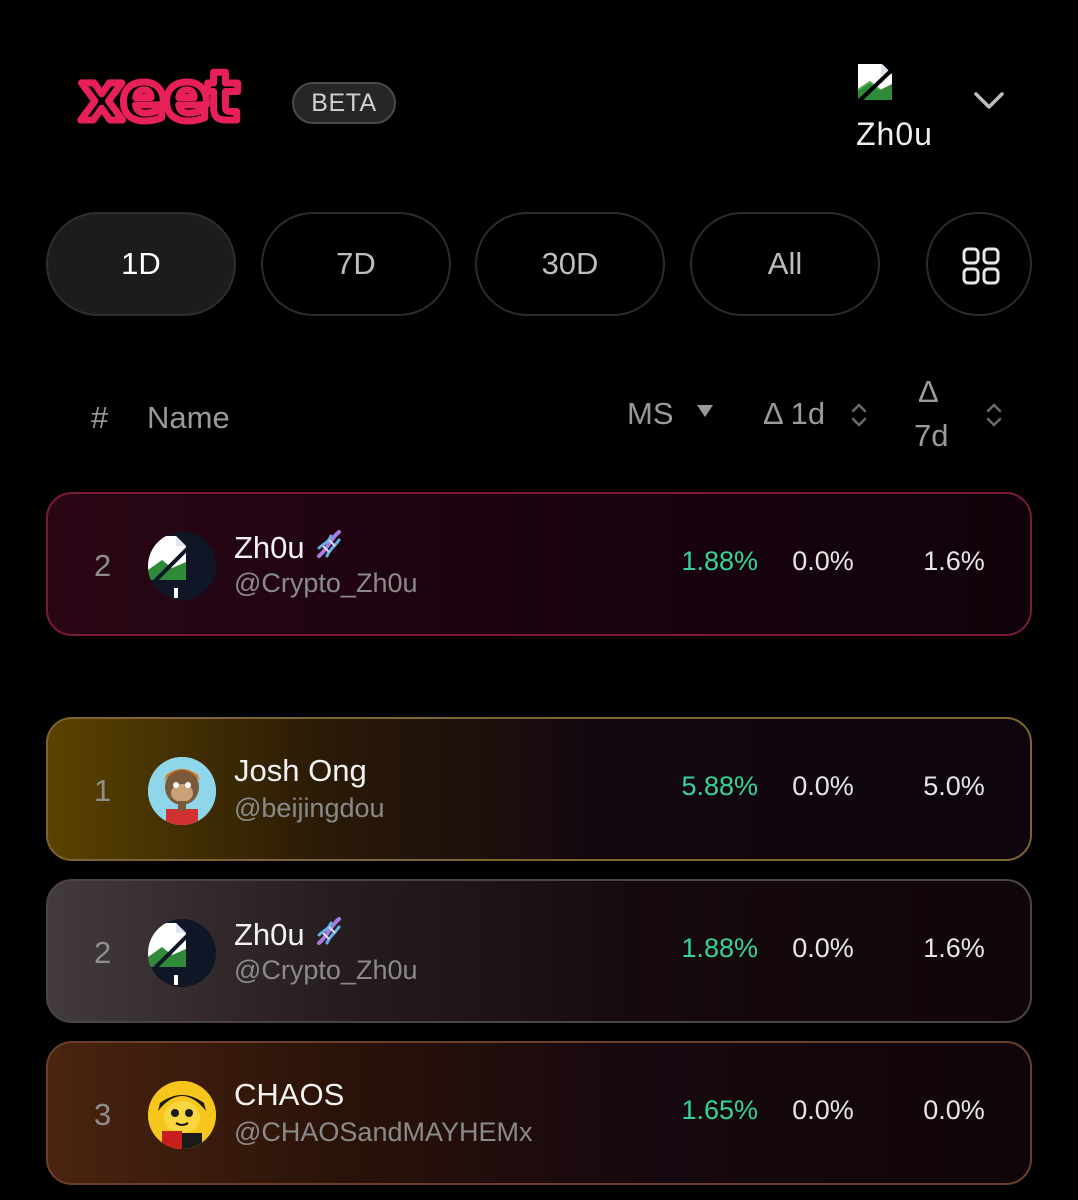 The width and height of the screenshot is (1078, 1200). Describe the element at coordinates (928, 392) in the screenshot. I see `column-delta-7d-top: Δ` at that location.